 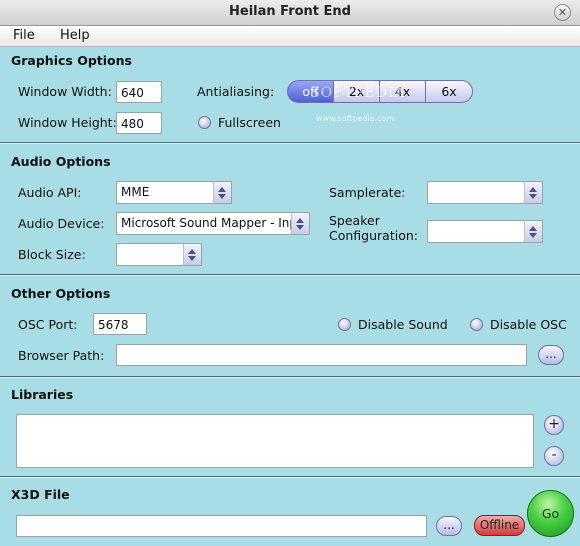 What do you see at coordinates (499, 525) in the screenshot?
I see `offline-button: Offline` at bounding box center [499, 525].